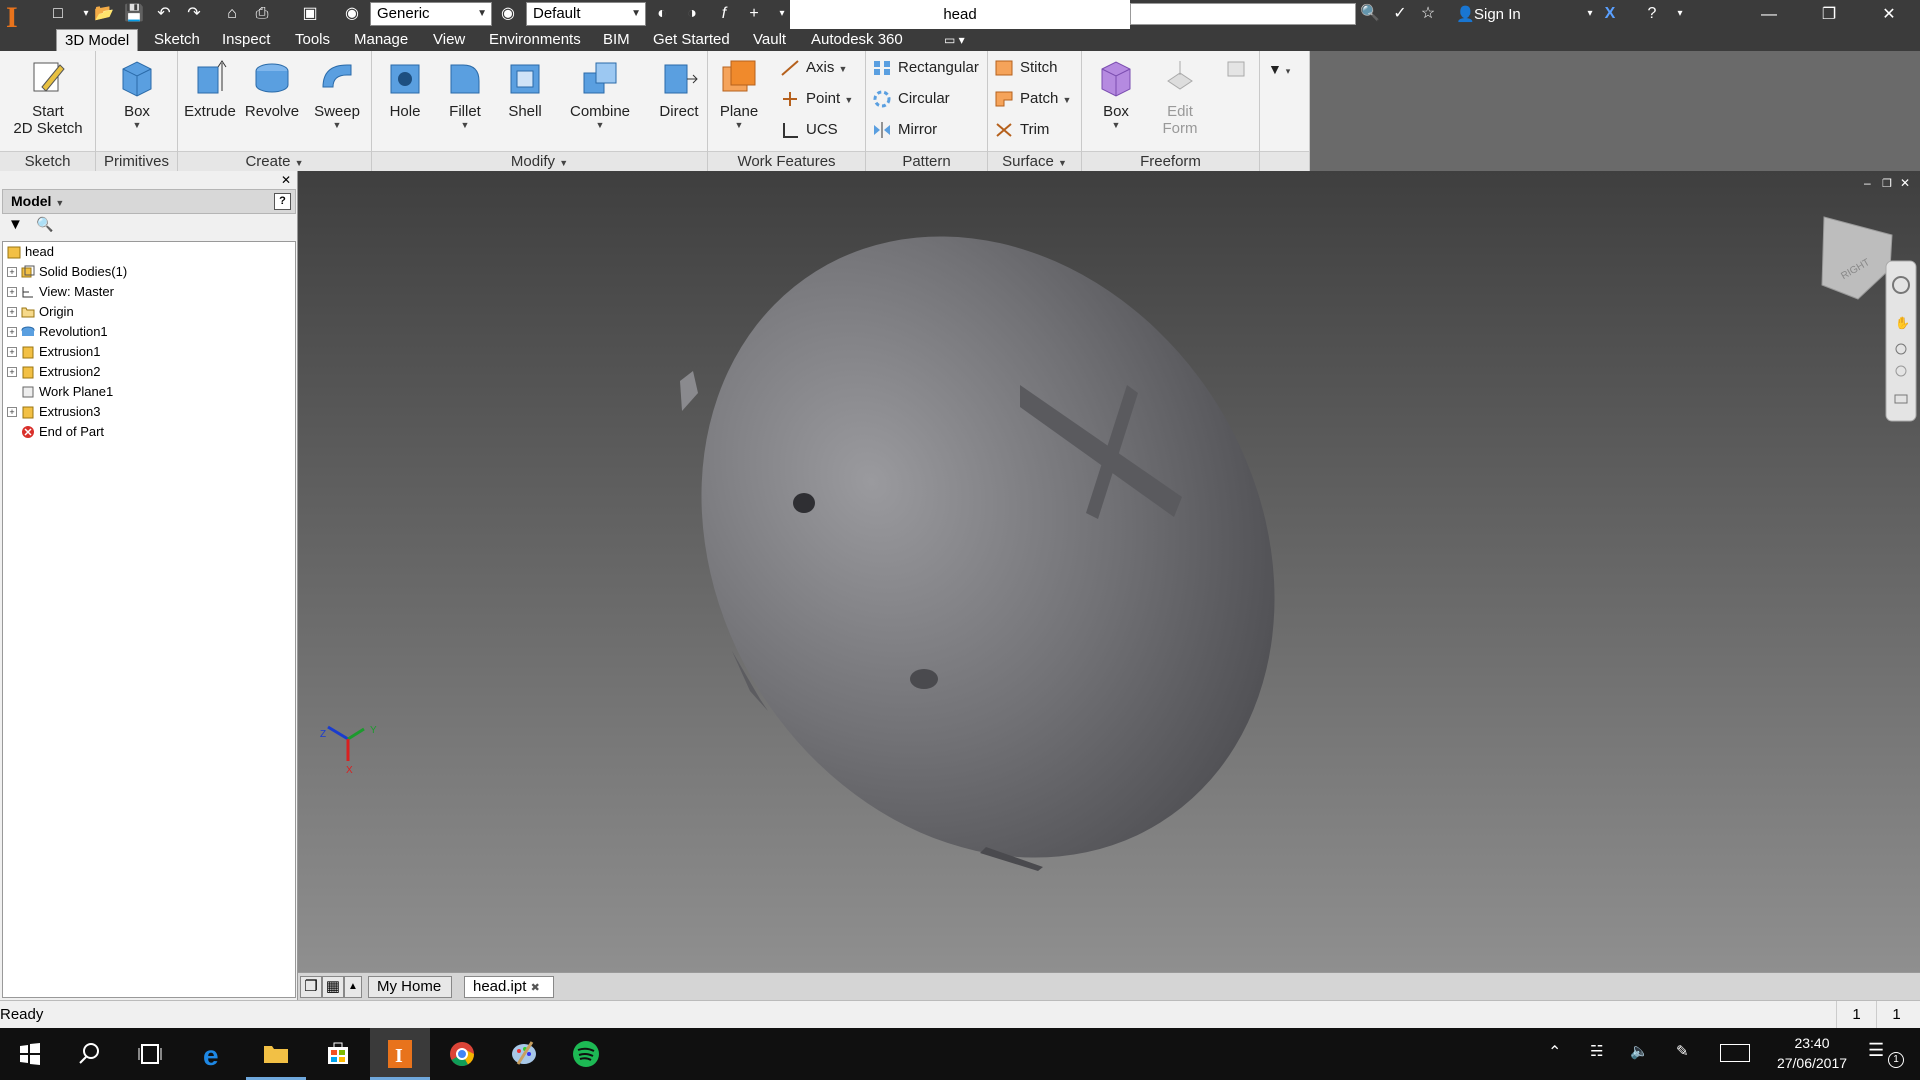  Describe the element at coordinates (691, 40) in the screenshot. I see `tab-get-started: Get Started` at that location.